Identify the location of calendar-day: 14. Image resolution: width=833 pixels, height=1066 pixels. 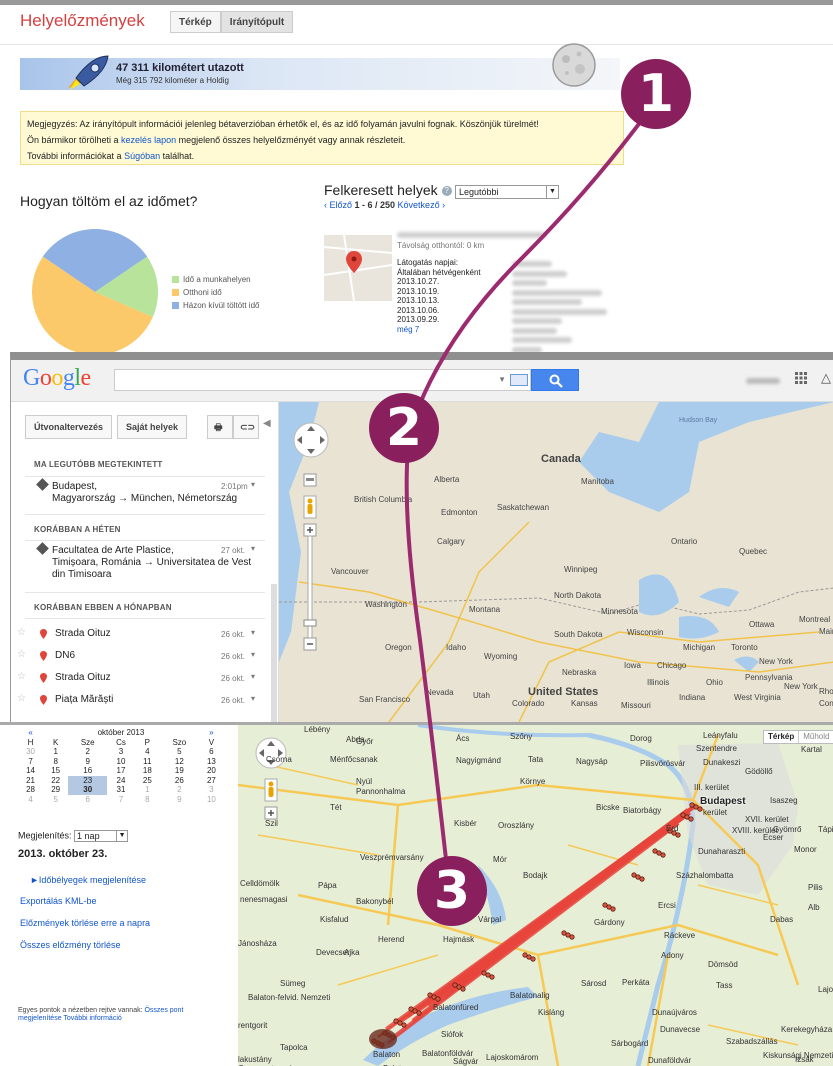
(30, 771).